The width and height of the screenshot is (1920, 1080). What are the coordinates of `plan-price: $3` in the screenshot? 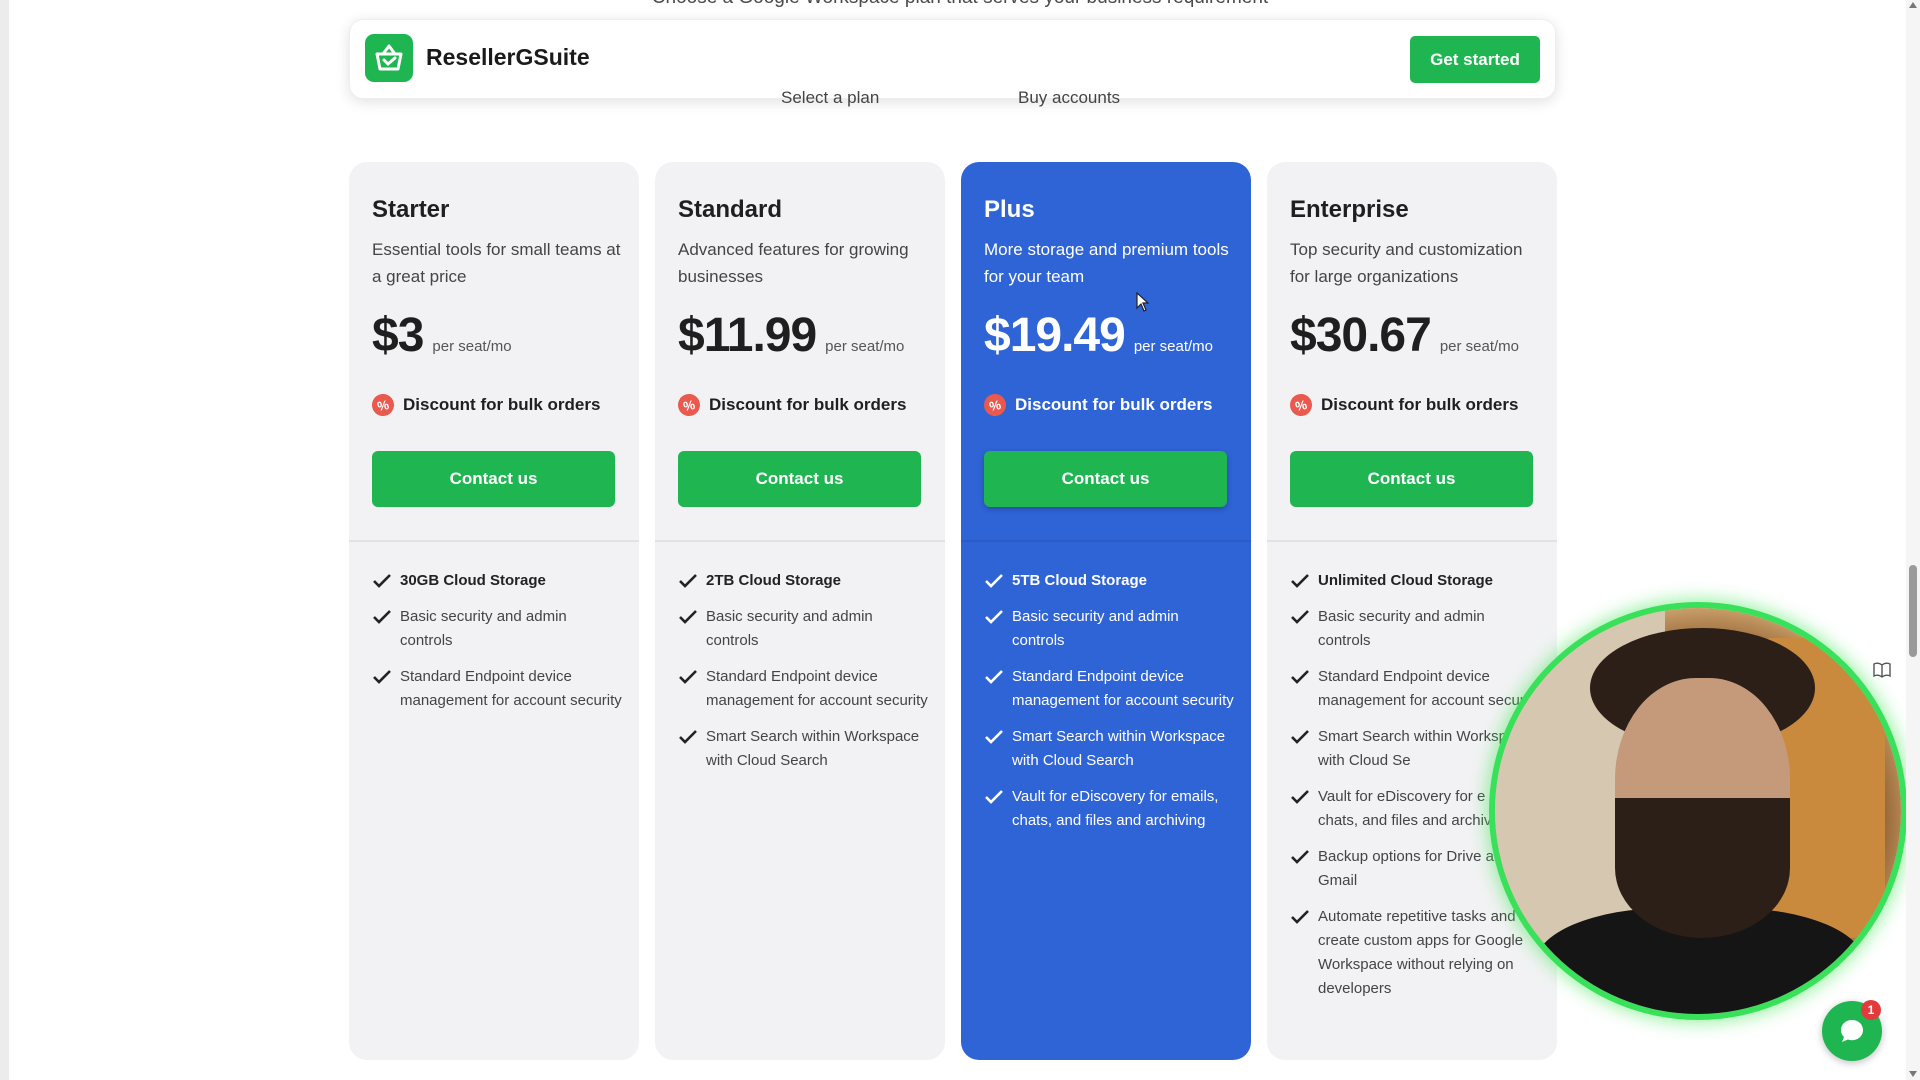 It's located at (398, 335).